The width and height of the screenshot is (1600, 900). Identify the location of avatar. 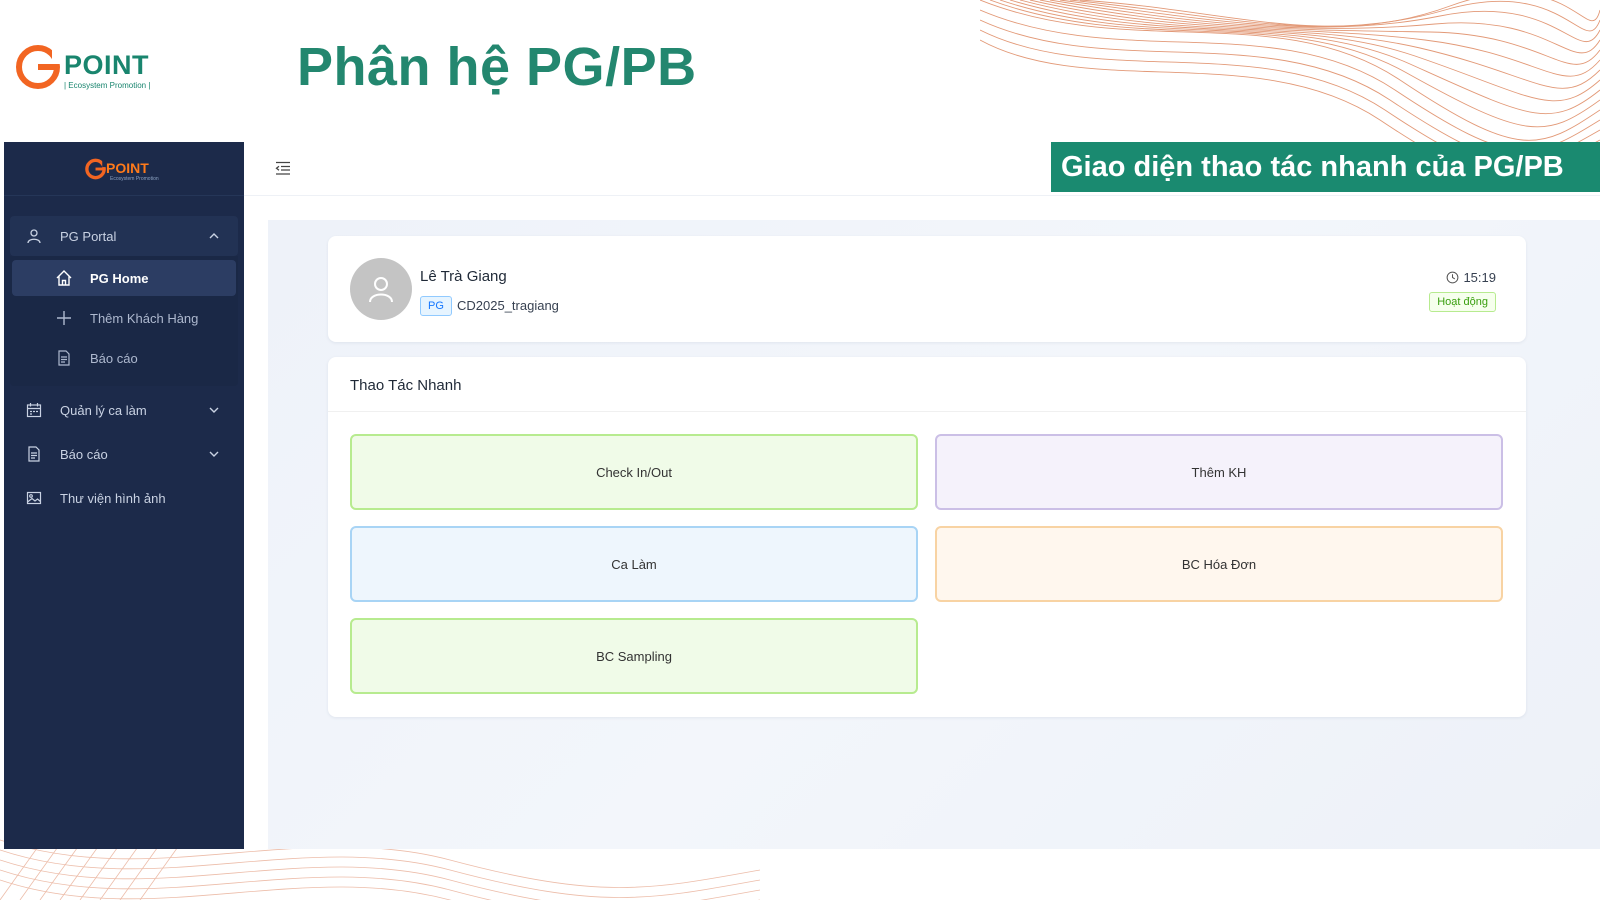
(381, 289).